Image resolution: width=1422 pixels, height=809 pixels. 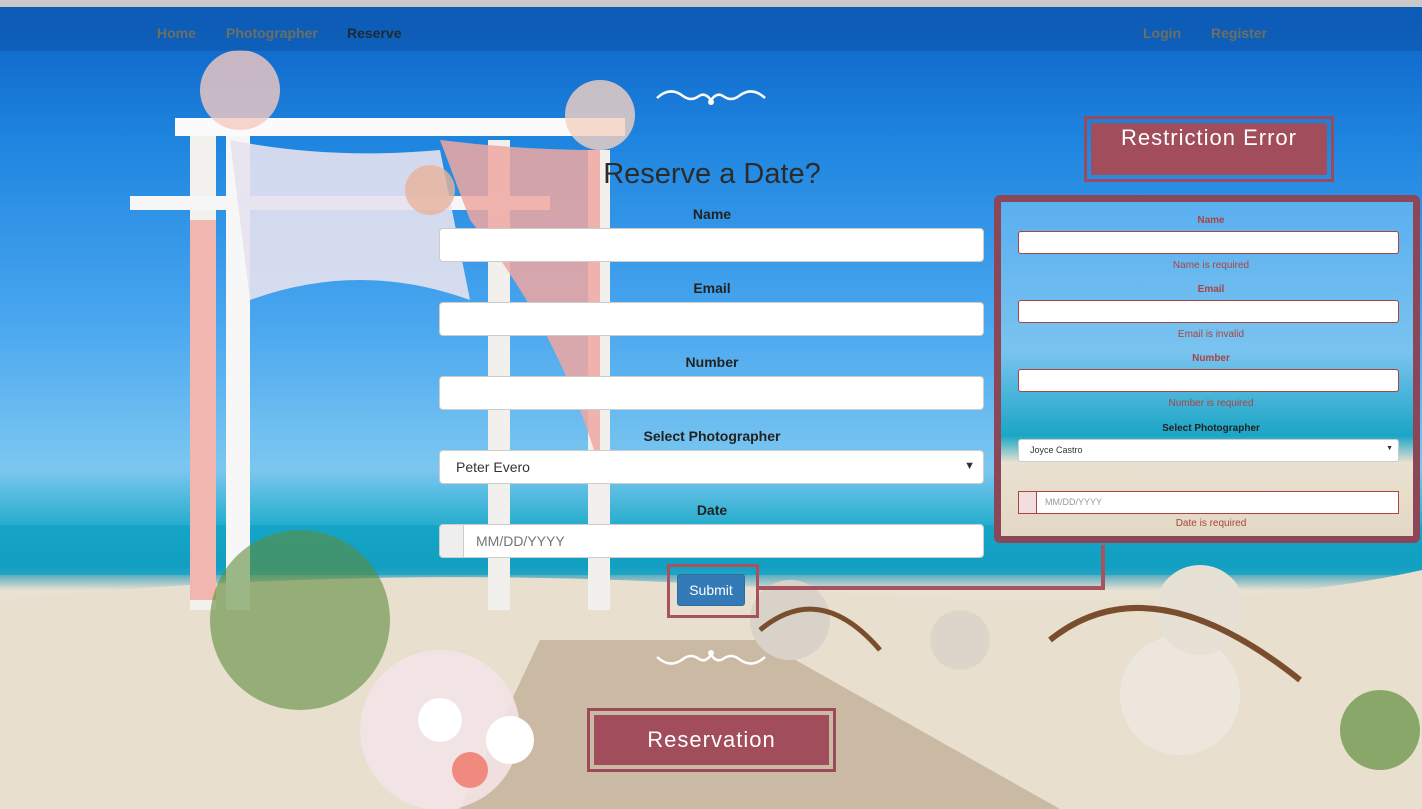 What do you see at coordinates (1211, 334) in the screenshot?
I see `email-error-message: Email is invalid` at bounding box center [1211, 334].